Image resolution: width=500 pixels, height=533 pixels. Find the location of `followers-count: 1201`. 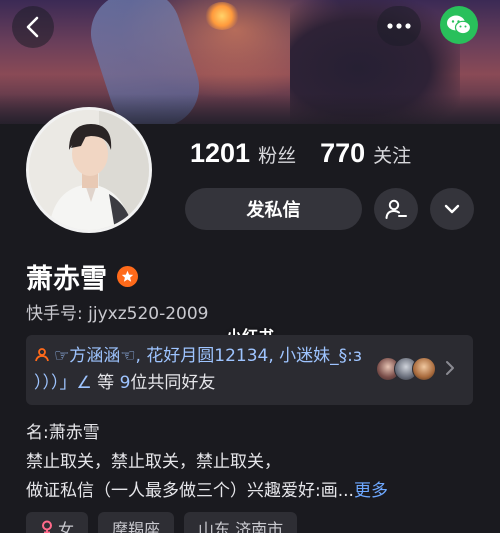

followers-count: 1201 is located at coordinates (220, 153).